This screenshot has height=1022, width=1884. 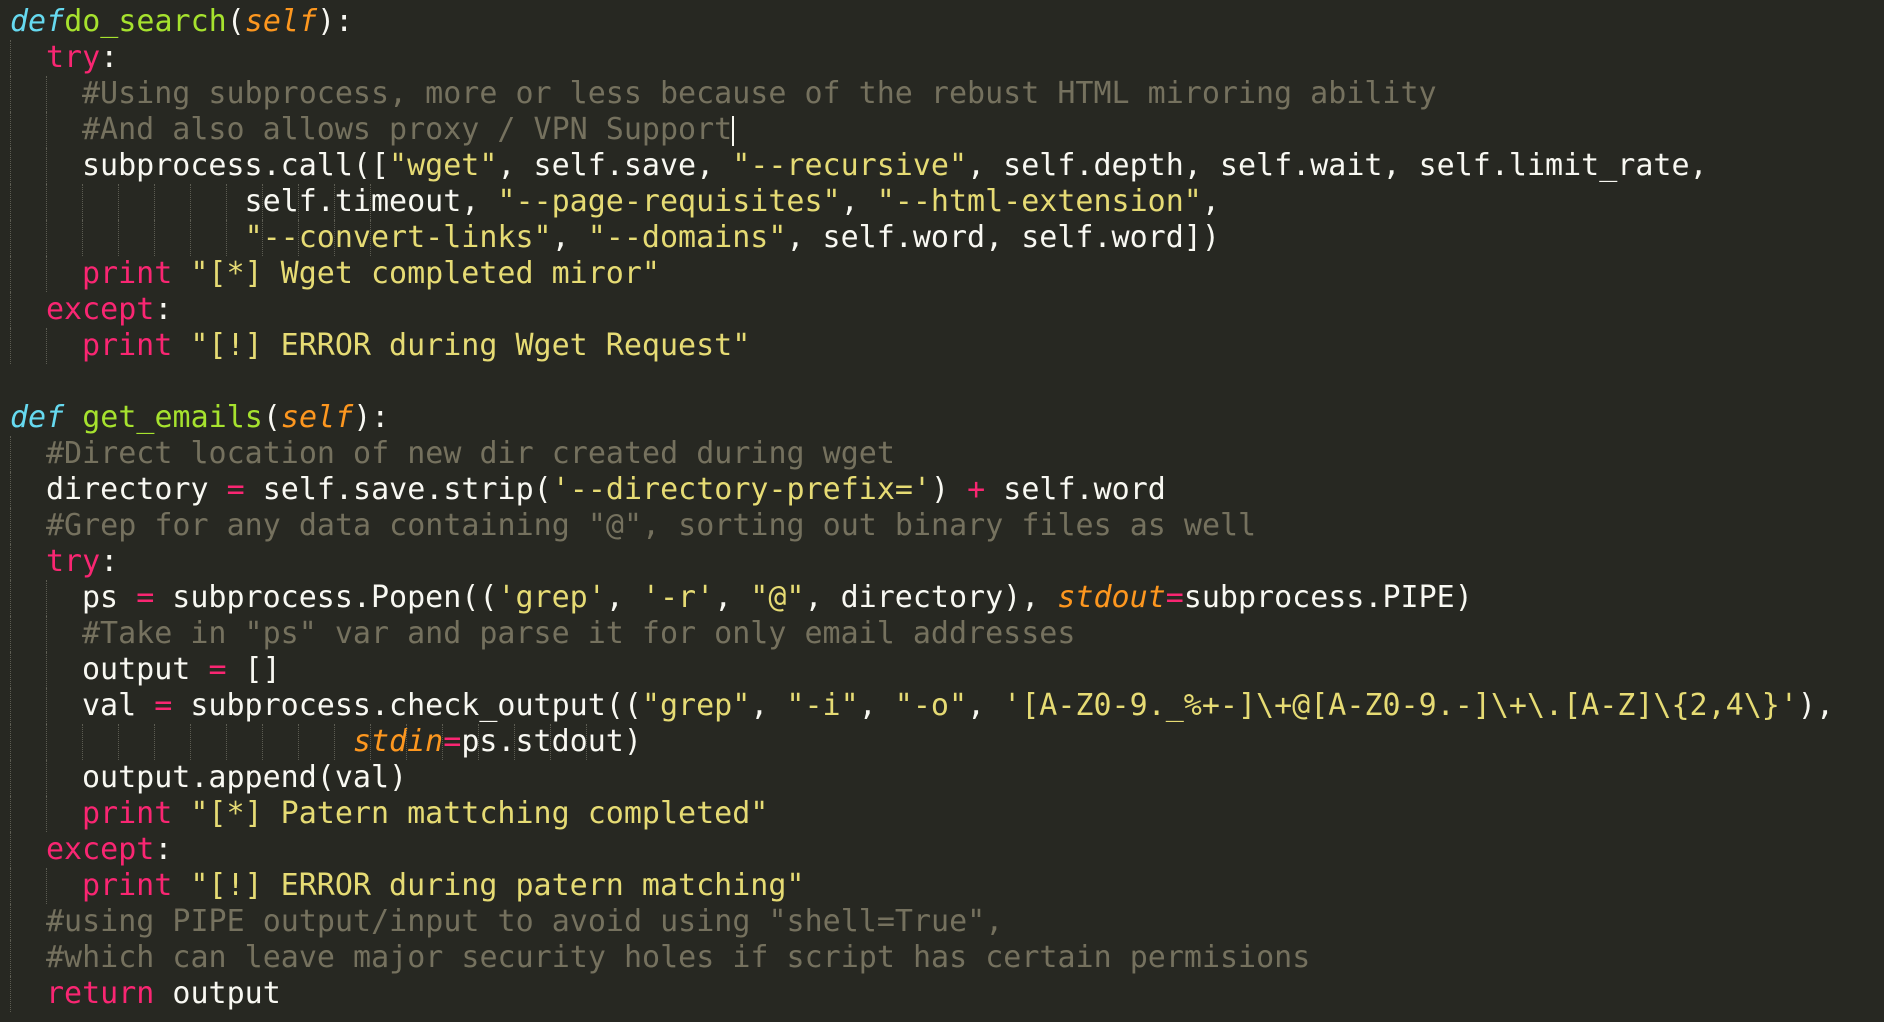 What do you see at coordinates (942, 418) in the screenshot?
I see `code-line: def get_emails(self):` at bounding box center [942, 418].